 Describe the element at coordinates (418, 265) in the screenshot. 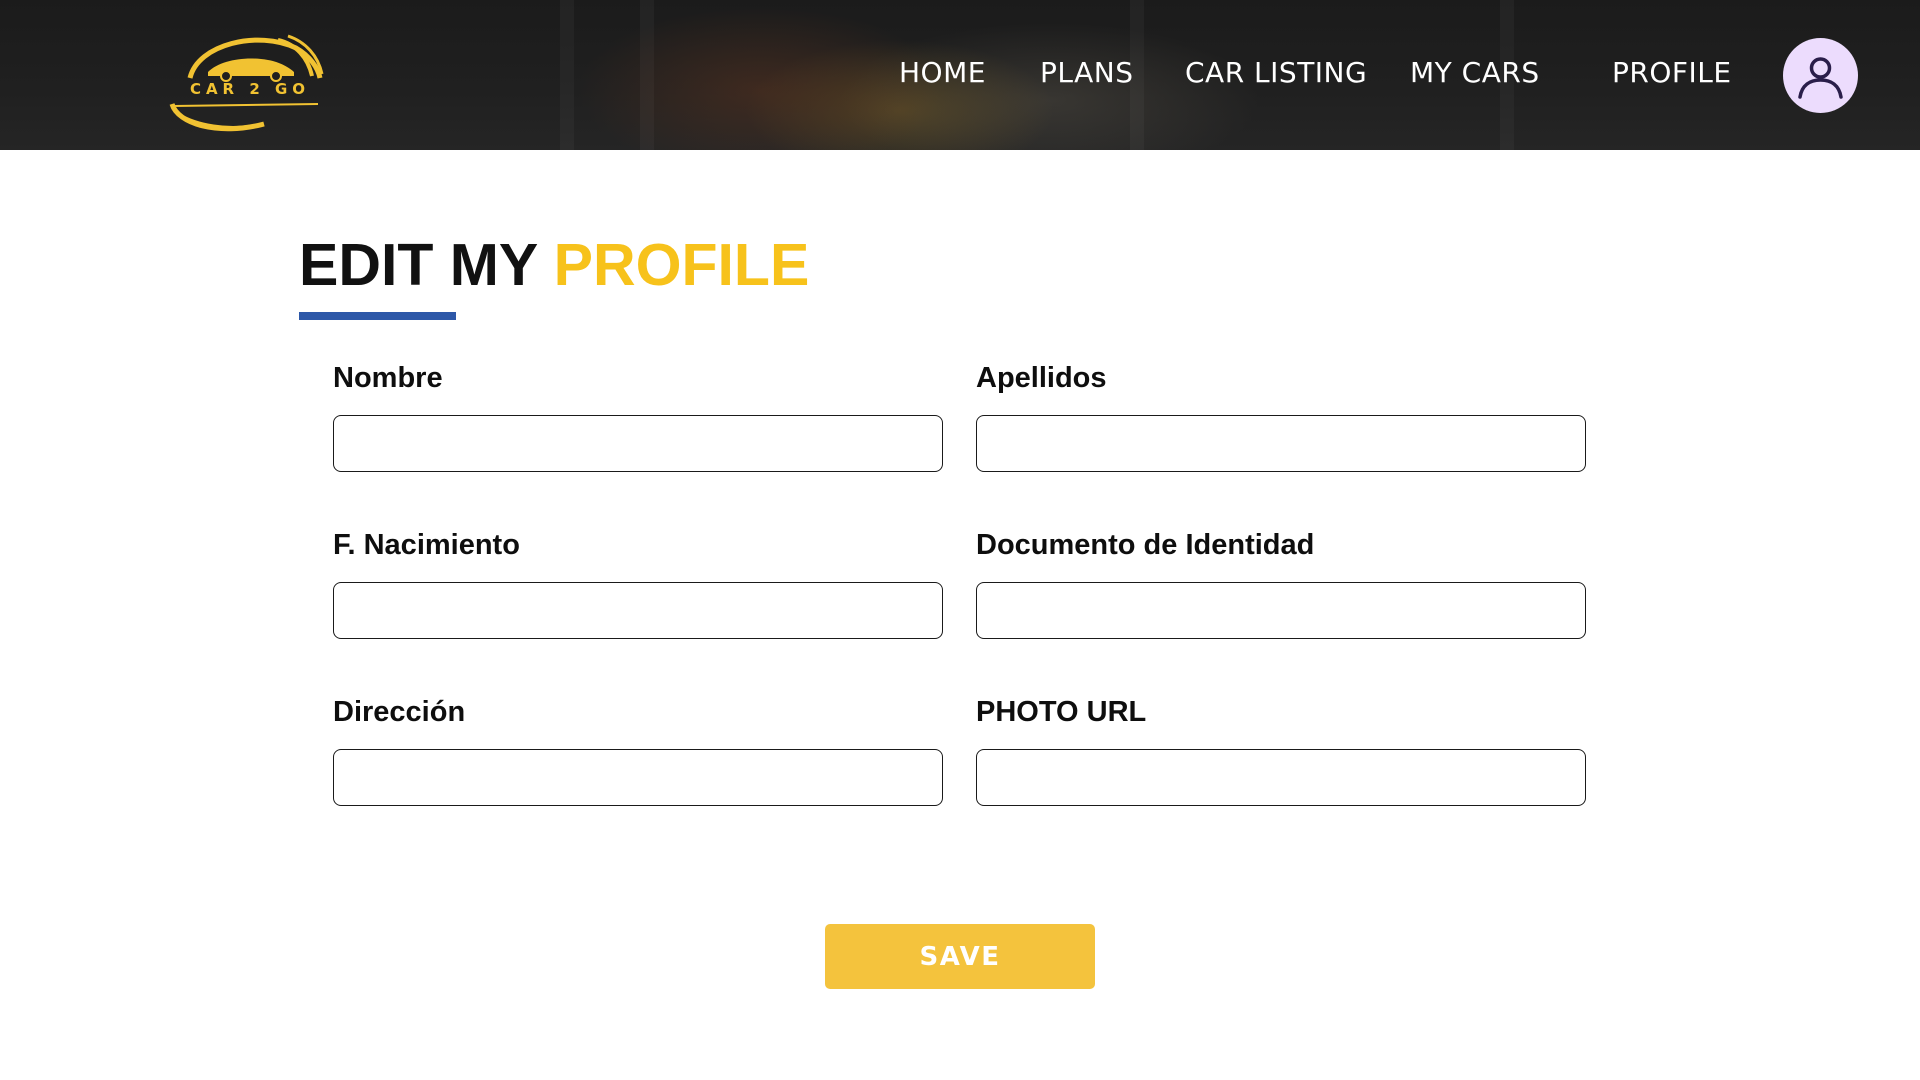

I see `page-title-part1: EDIT MY` at that location.